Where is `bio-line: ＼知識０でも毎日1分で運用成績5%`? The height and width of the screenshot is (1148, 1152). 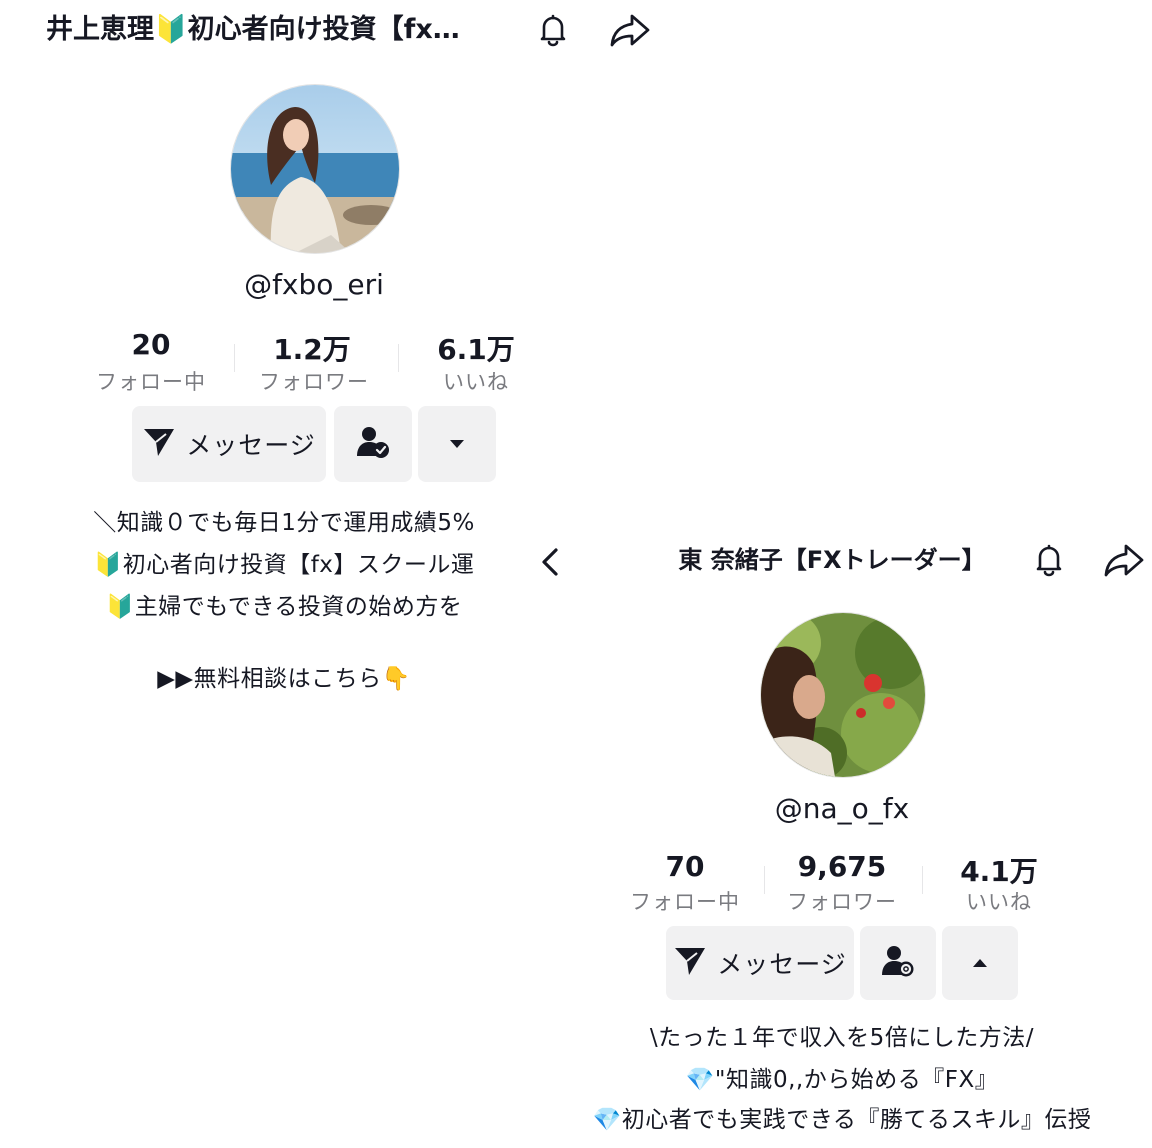
bio-line: ＼知識０でも毎日1分で運用成績5% is located at coordinates (284, 523).